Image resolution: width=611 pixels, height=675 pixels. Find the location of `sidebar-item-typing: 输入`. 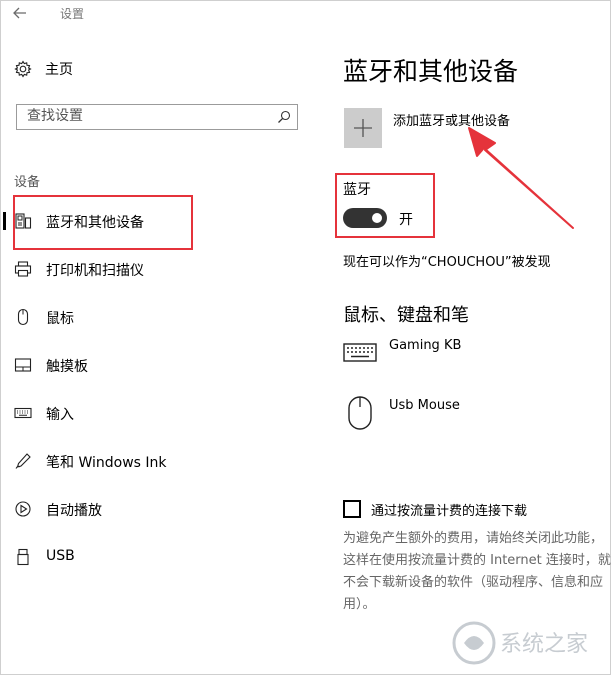

sidebar-item-typing: 输入 is located at coordinates (150, 413).